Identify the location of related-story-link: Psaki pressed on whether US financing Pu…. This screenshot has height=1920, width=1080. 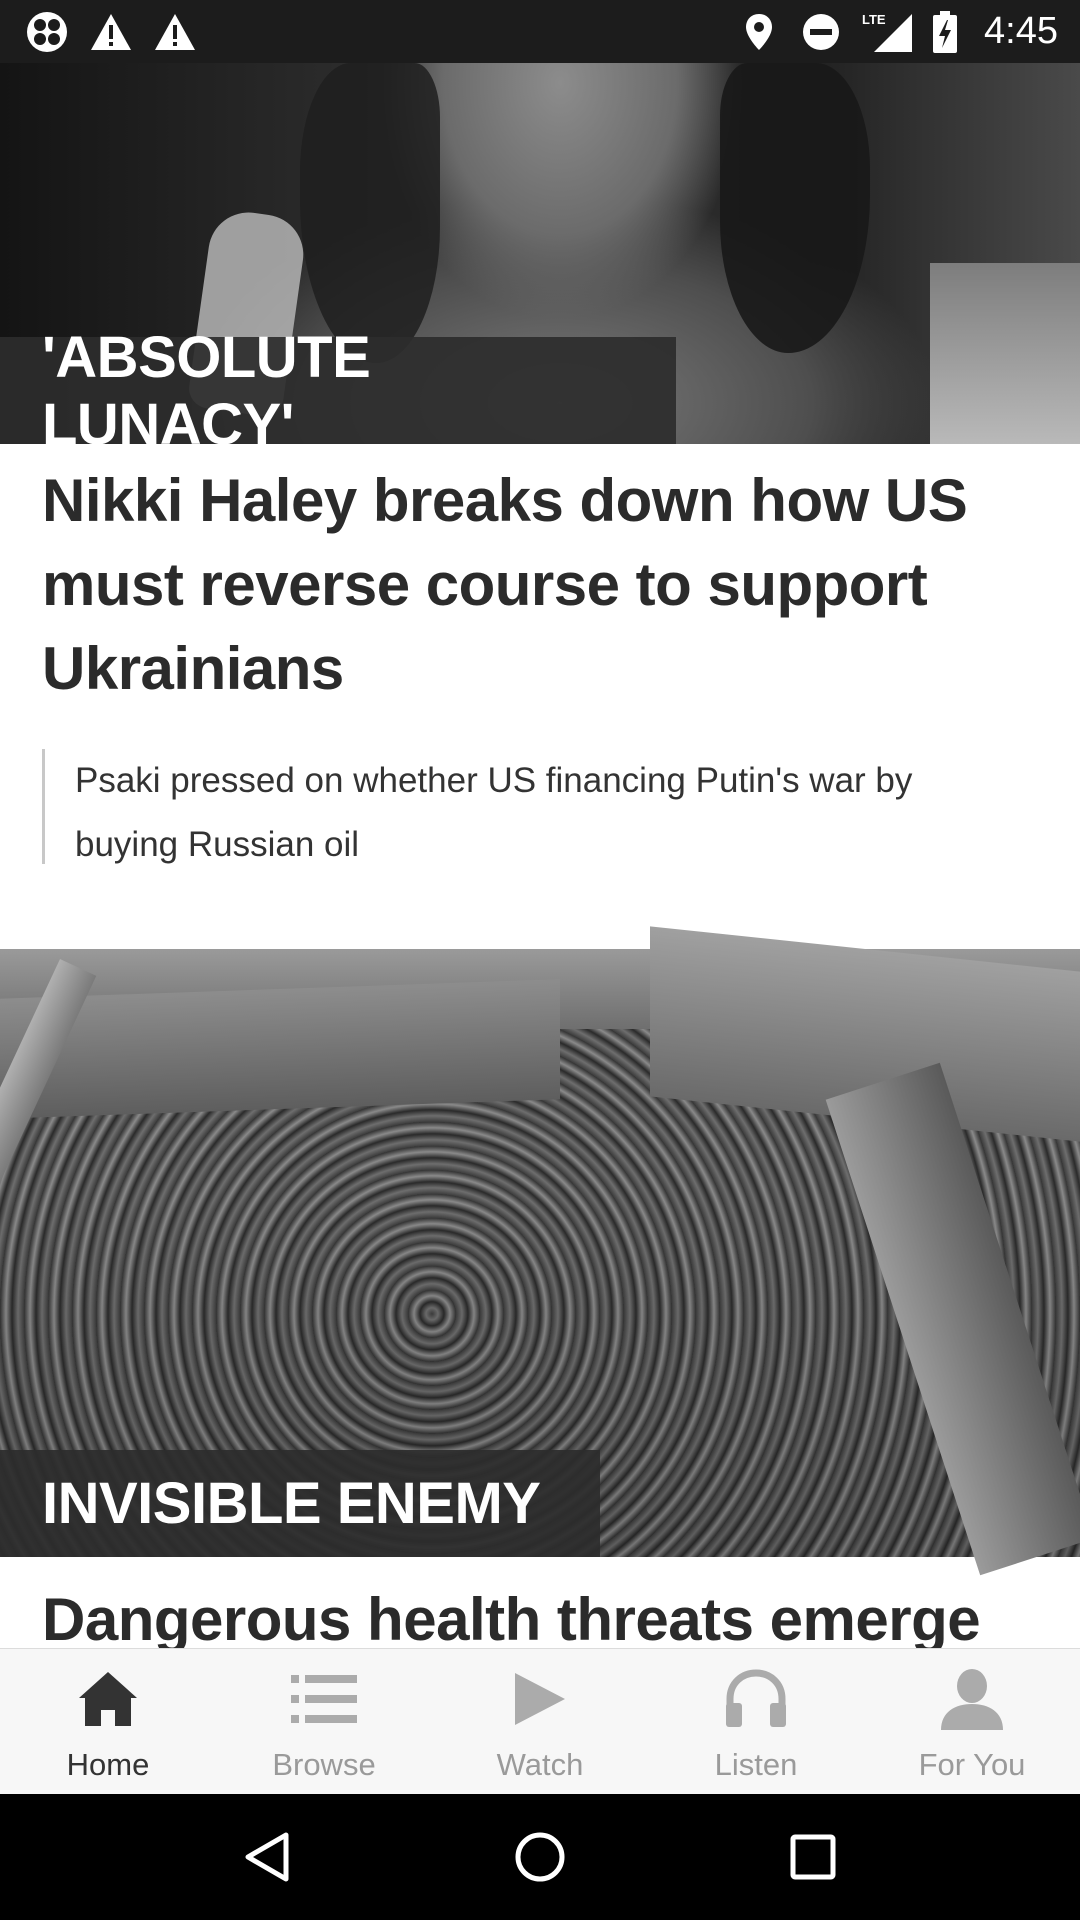
(522, 806).